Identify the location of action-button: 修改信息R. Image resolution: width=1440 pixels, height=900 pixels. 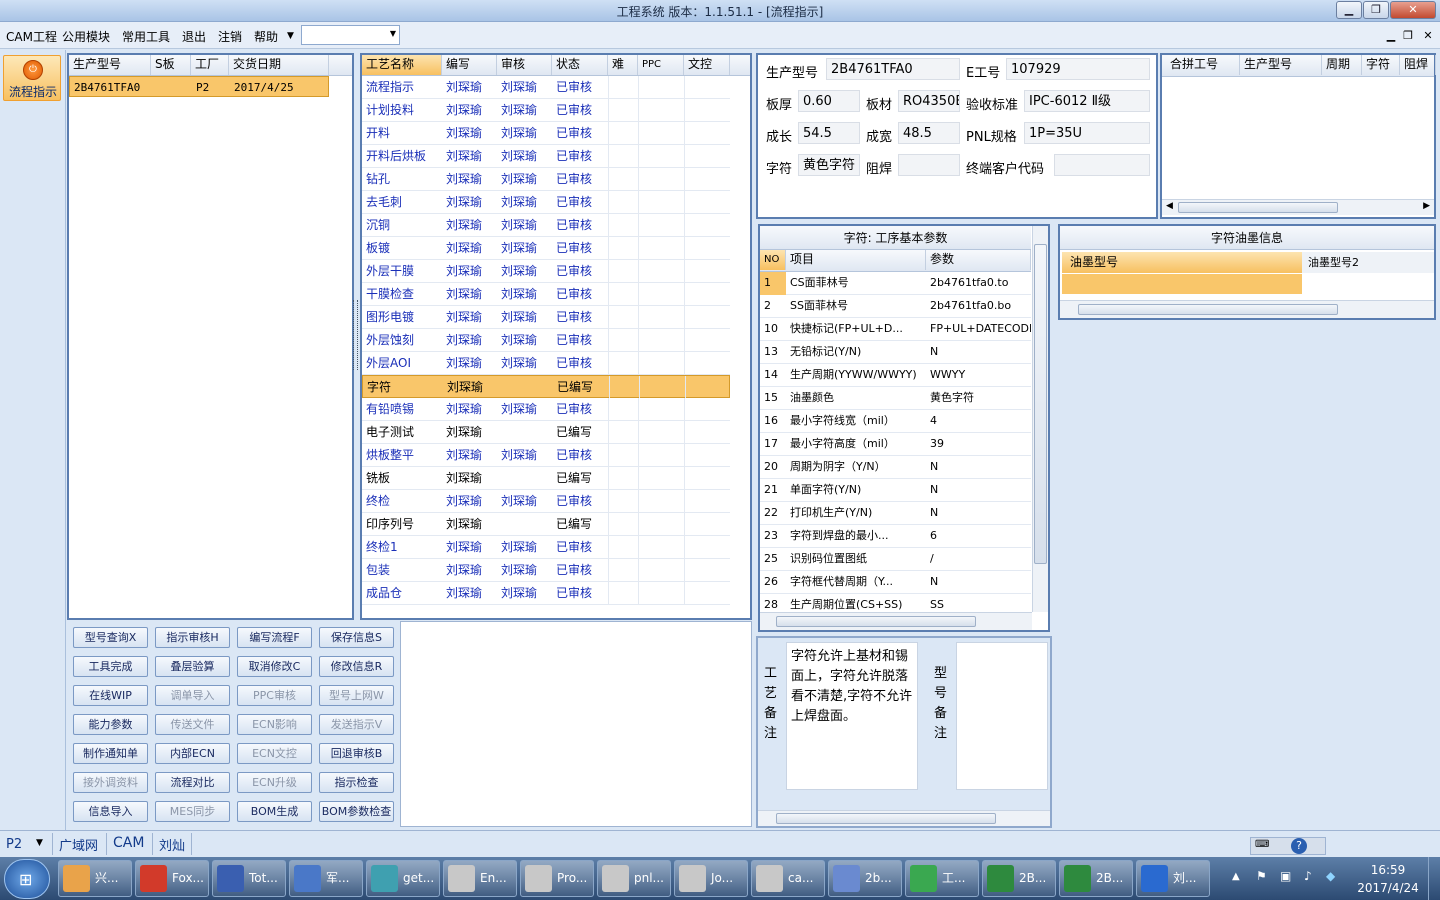
(356, 666).